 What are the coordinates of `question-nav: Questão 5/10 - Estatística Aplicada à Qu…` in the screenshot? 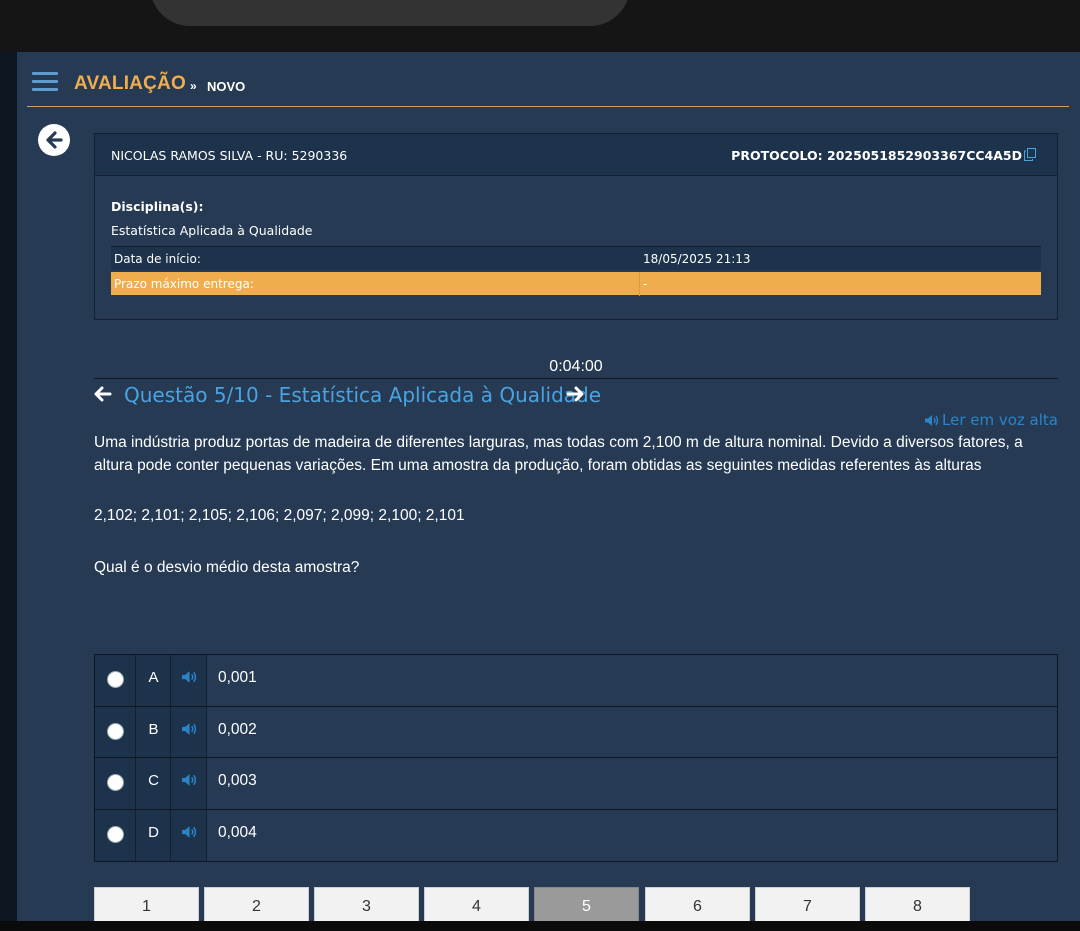 It's located at (394, 395).